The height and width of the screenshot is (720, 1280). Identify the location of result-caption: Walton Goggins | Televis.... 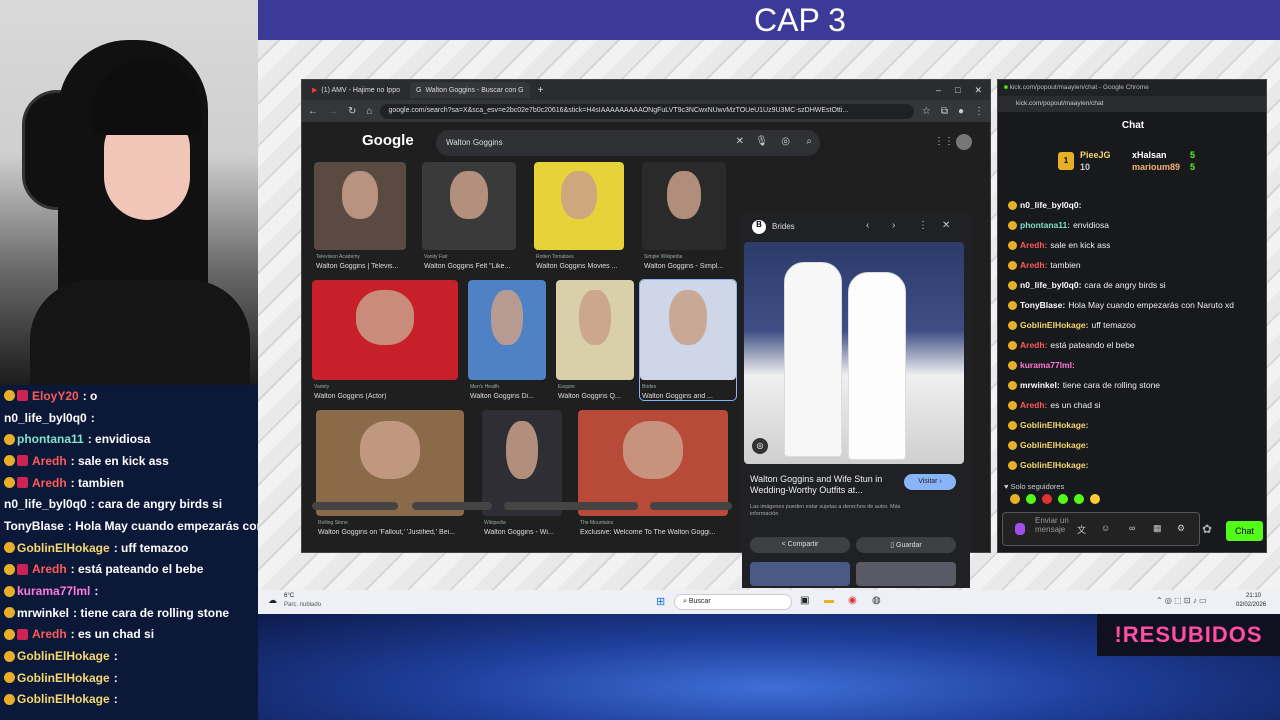
(361, 266).